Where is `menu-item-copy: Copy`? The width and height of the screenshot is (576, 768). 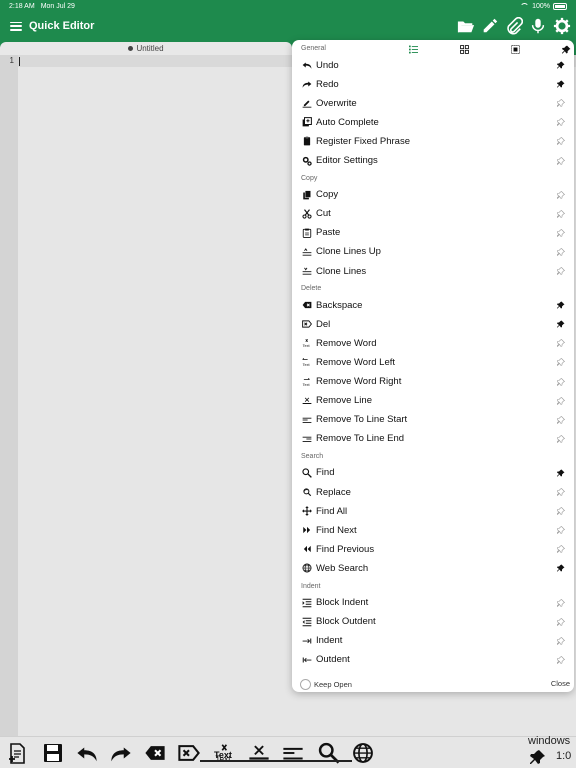
menu-item-copy: Copy is located at coordinates (434, 195).